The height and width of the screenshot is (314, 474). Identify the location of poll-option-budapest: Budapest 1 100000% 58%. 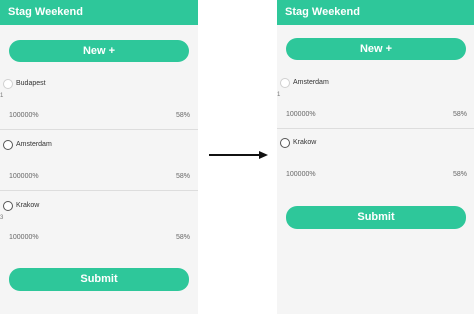
(99, 108).